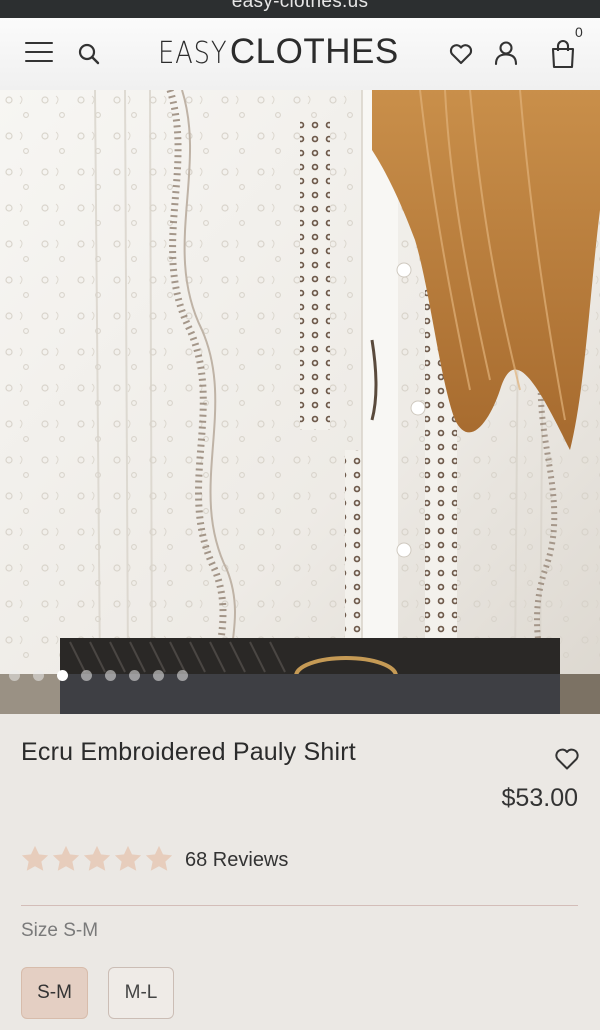  I want to click on browser-url-bar: easy-clothes.us, so click(300, 9).